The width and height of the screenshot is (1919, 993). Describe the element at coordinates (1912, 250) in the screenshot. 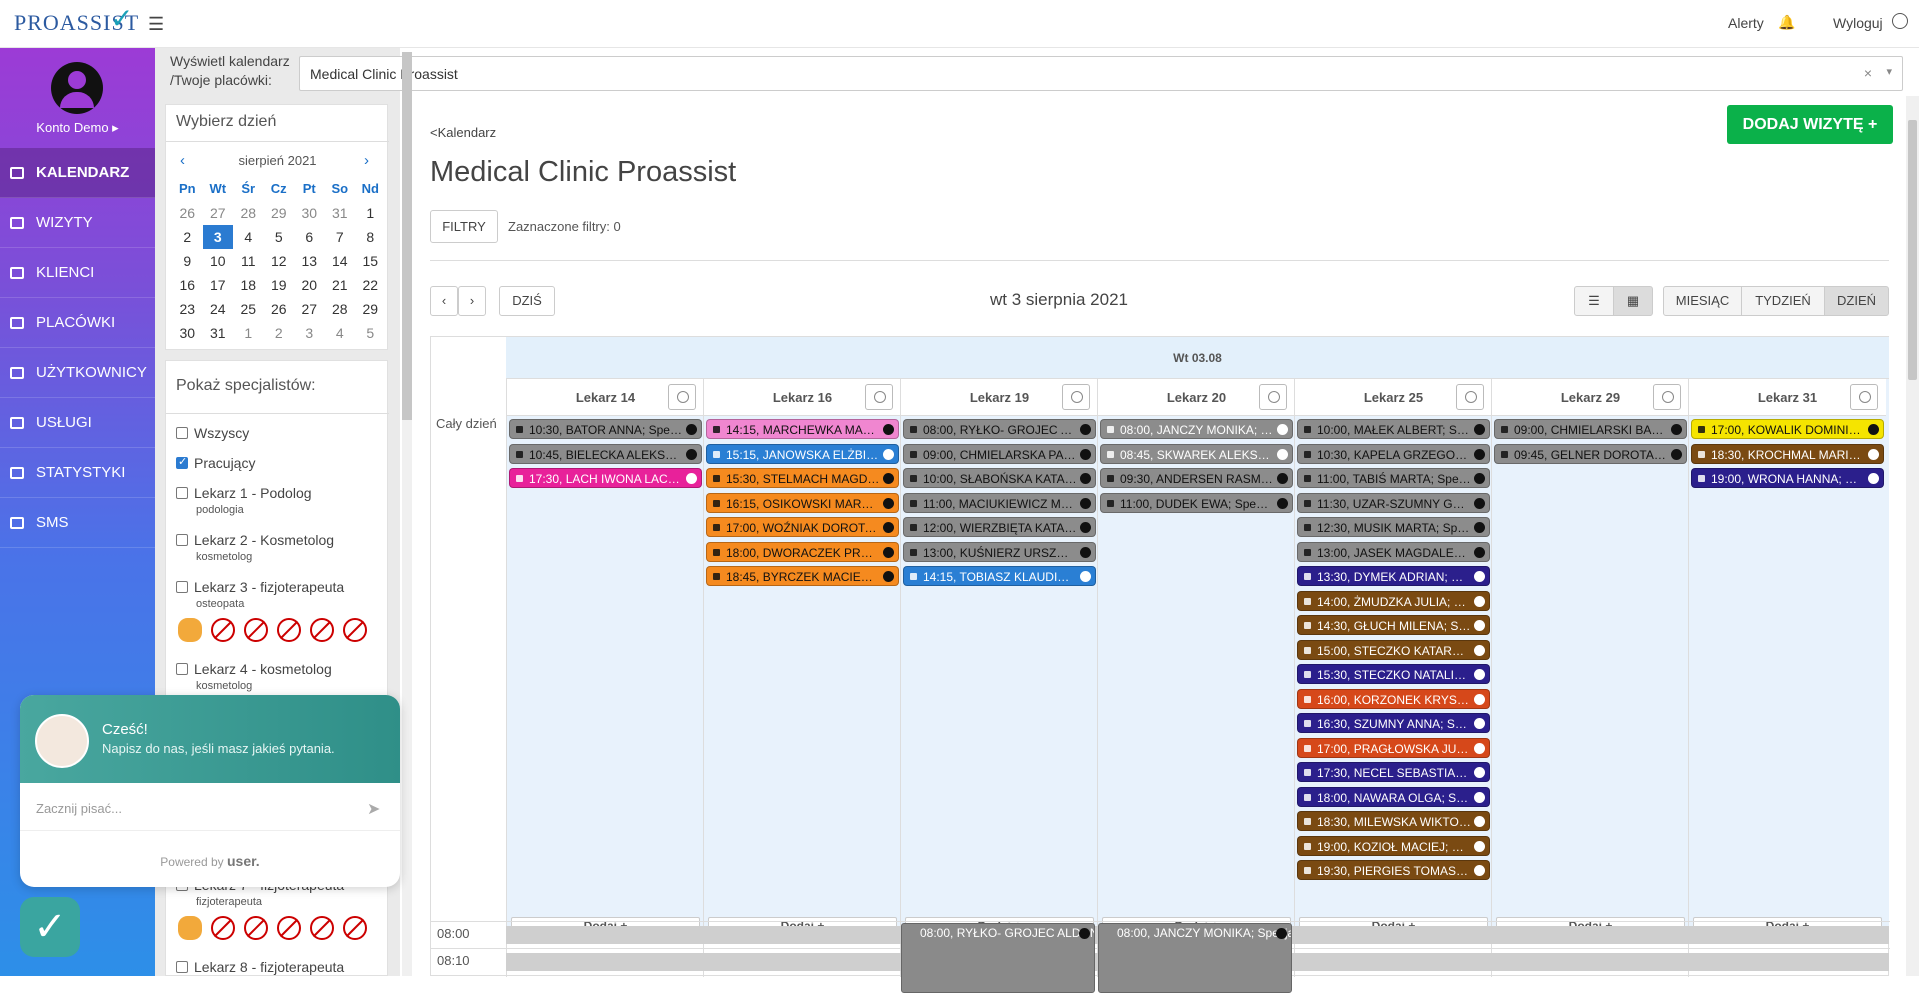

I see `main-scroll-thumb` at that location.